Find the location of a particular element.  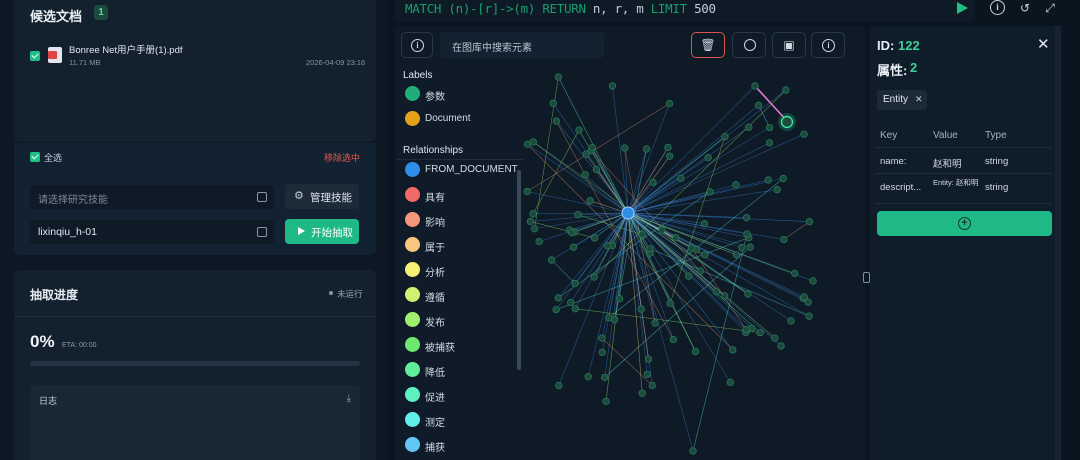

knowledge-base-select: lixinqiu_h-01 is located at coordinates (152, 232).